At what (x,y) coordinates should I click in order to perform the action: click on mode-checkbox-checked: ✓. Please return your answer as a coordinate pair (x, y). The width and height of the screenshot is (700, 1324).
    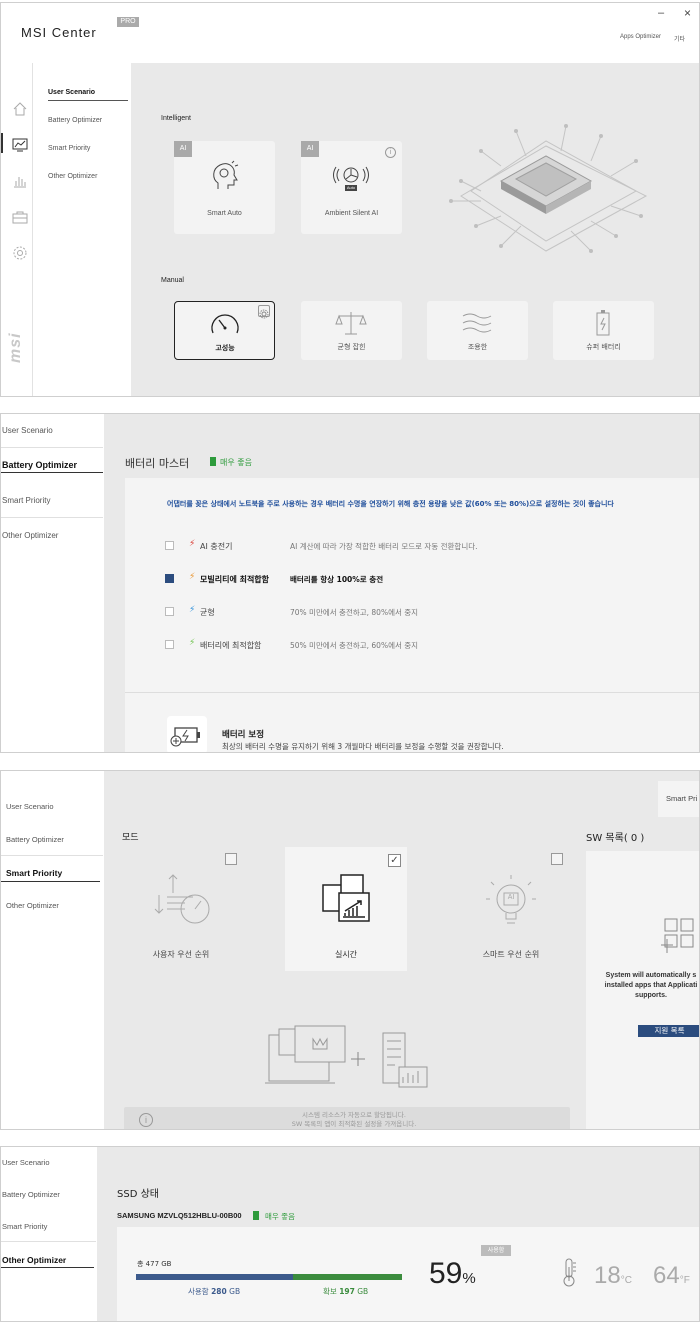
    Looking at the image, I should click on (394, 860).